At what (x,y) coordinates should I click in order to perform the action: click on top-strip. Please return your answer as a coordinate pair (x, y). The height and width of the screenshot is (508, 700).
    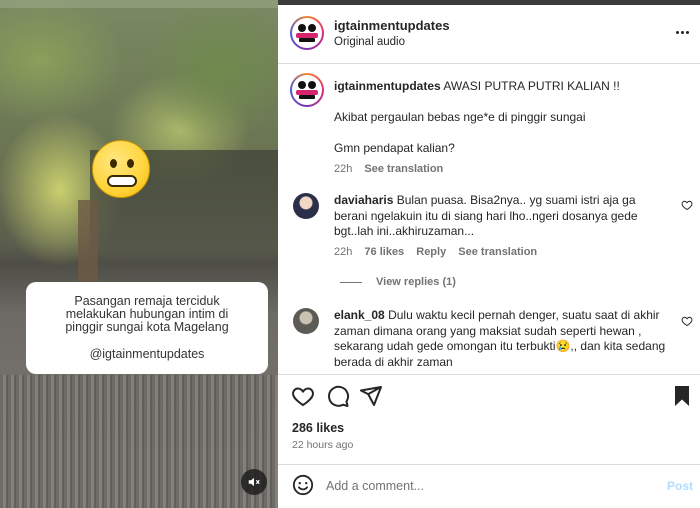
    Looking at the image, I should click on (489, 2).